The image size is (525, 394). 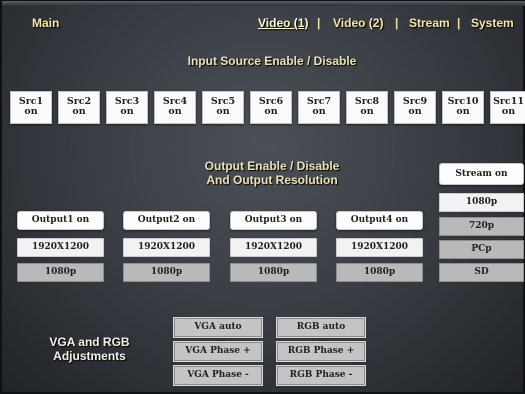 I want to click on nav-main: Main, so click(x=45, y=23).